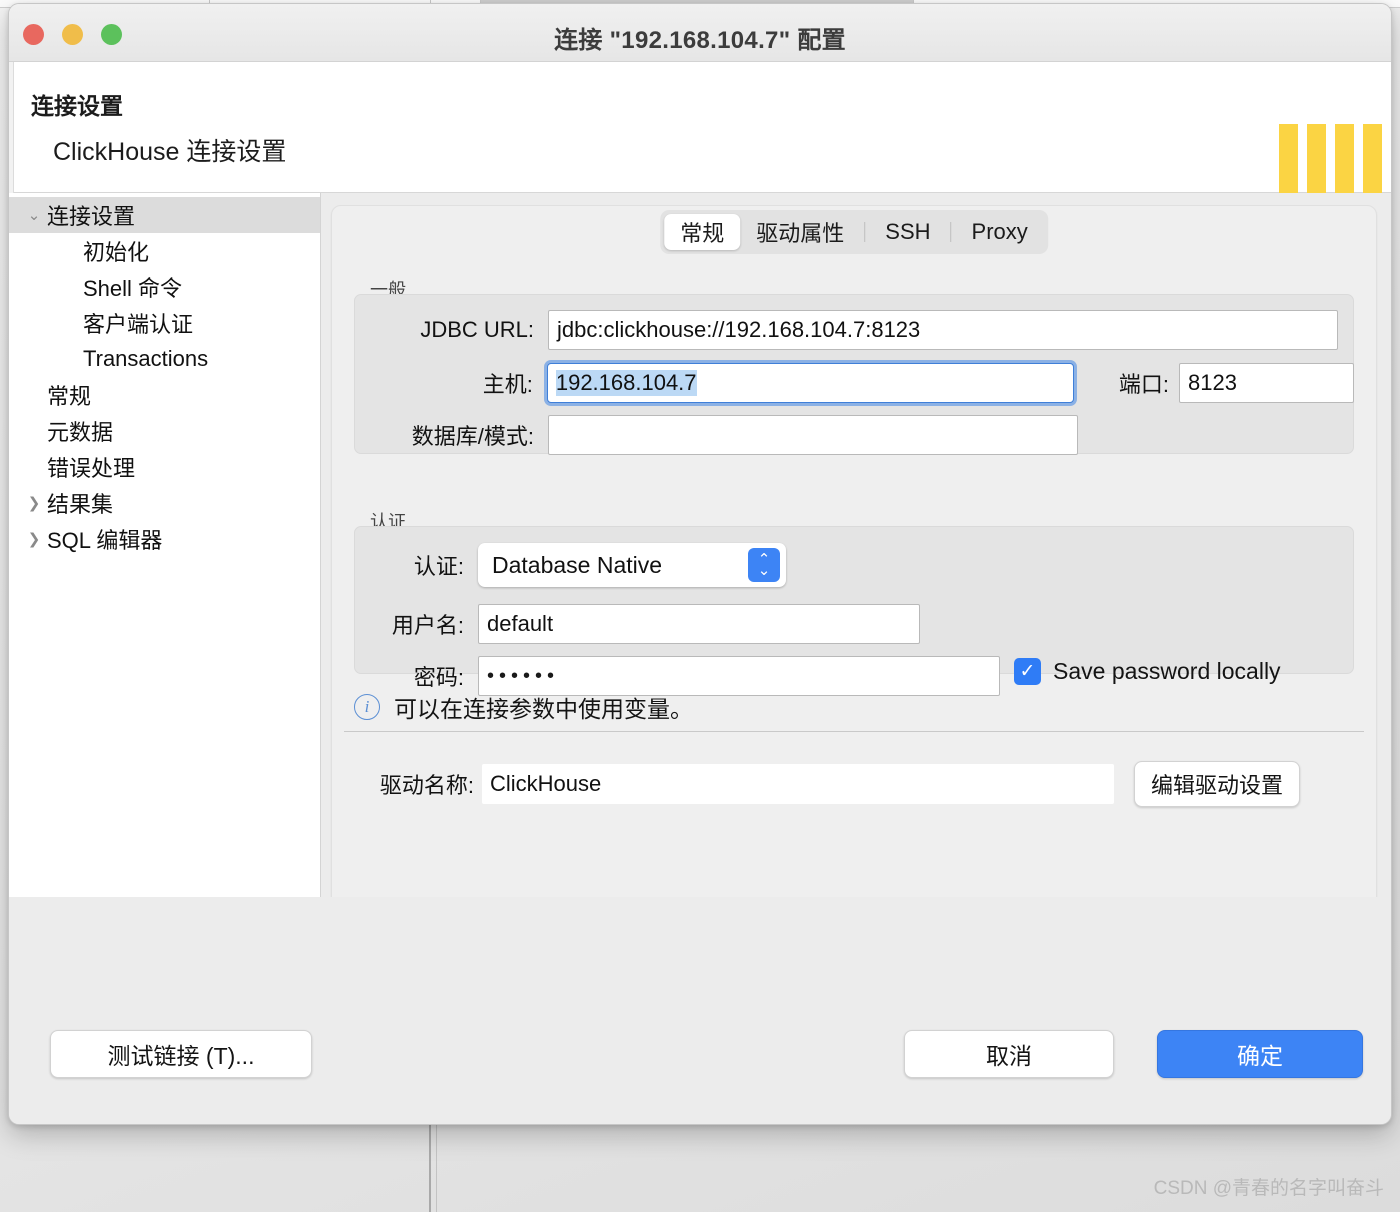  What do you see at coordinates (1027, 671) in the screenshot?
I see `save-password-checkbox: ✓` at bounding box center [1027, 671].